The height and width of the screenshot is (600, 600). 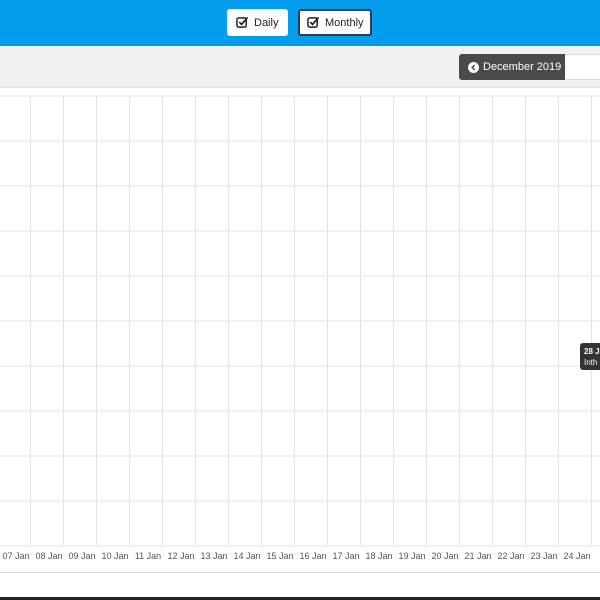 What do you see at coordinates (300, 572) in the screenshot?
I see `chart-bottom-rule` at bounding box center [300, 572].